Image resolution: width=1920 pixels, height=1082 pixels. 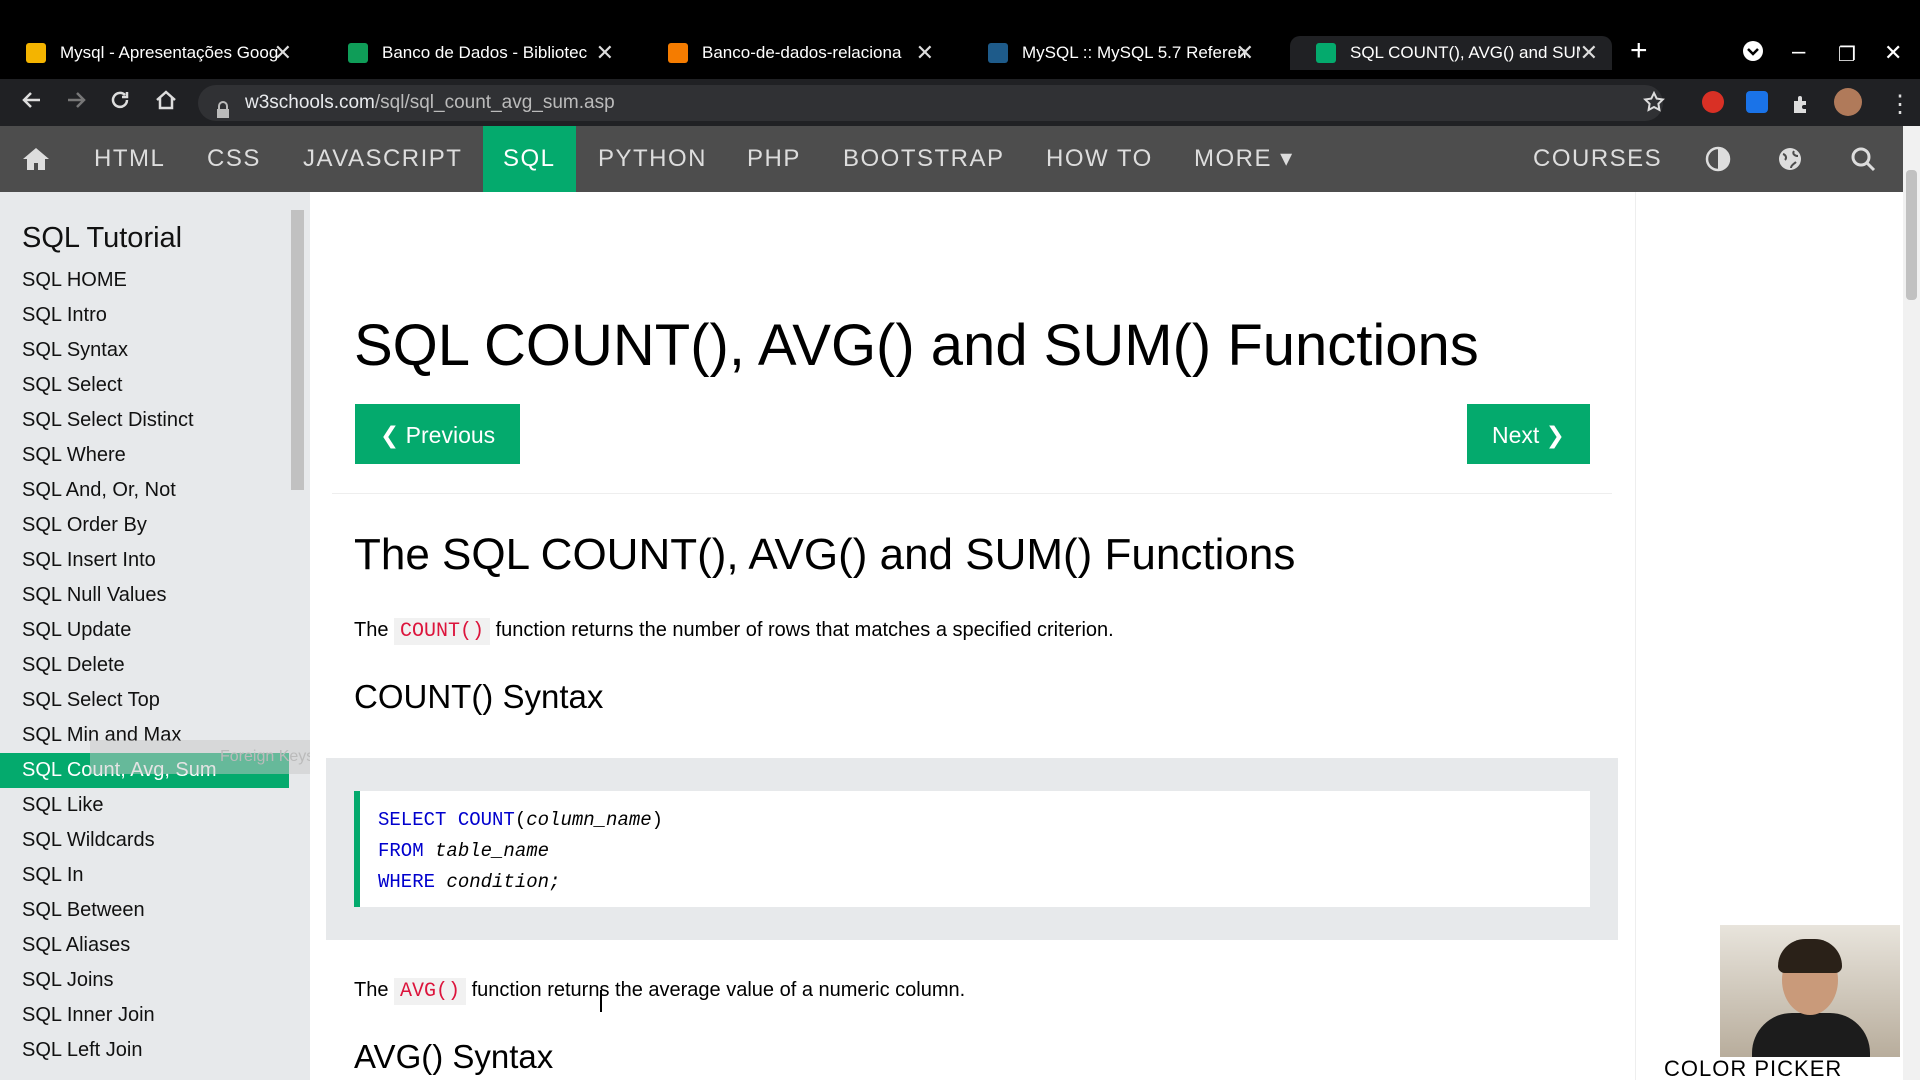 I want to click on next-button: Next ❯, so click(x=1528, y=434).